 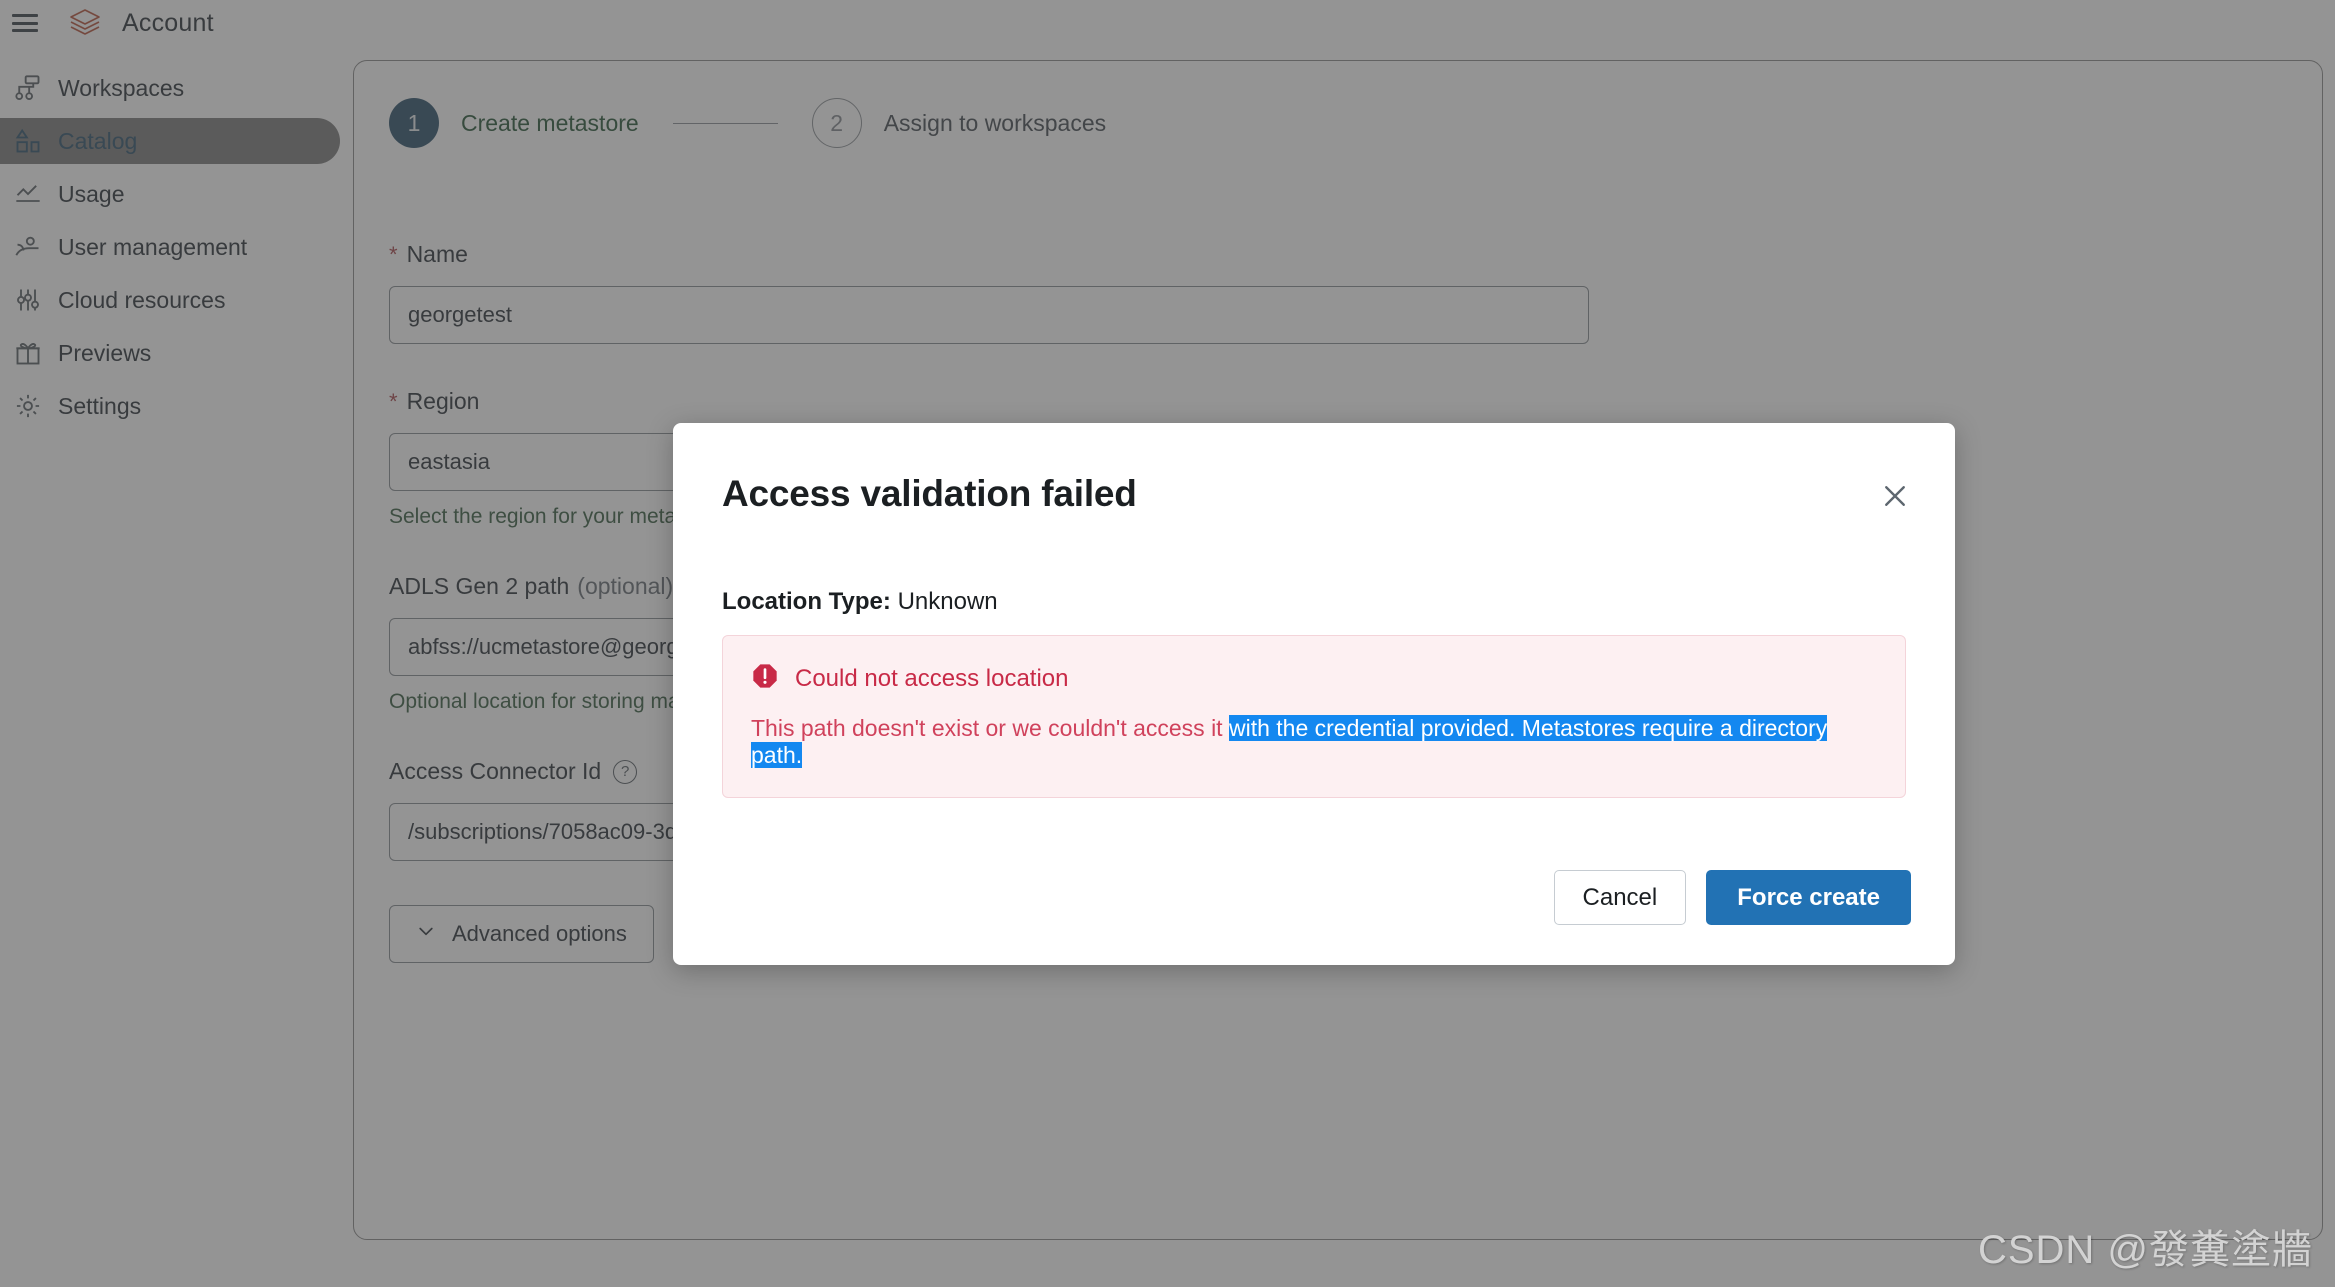 I want to click on watermark: CSDN @發糞塗牆, so click(x=2145, y=1250).